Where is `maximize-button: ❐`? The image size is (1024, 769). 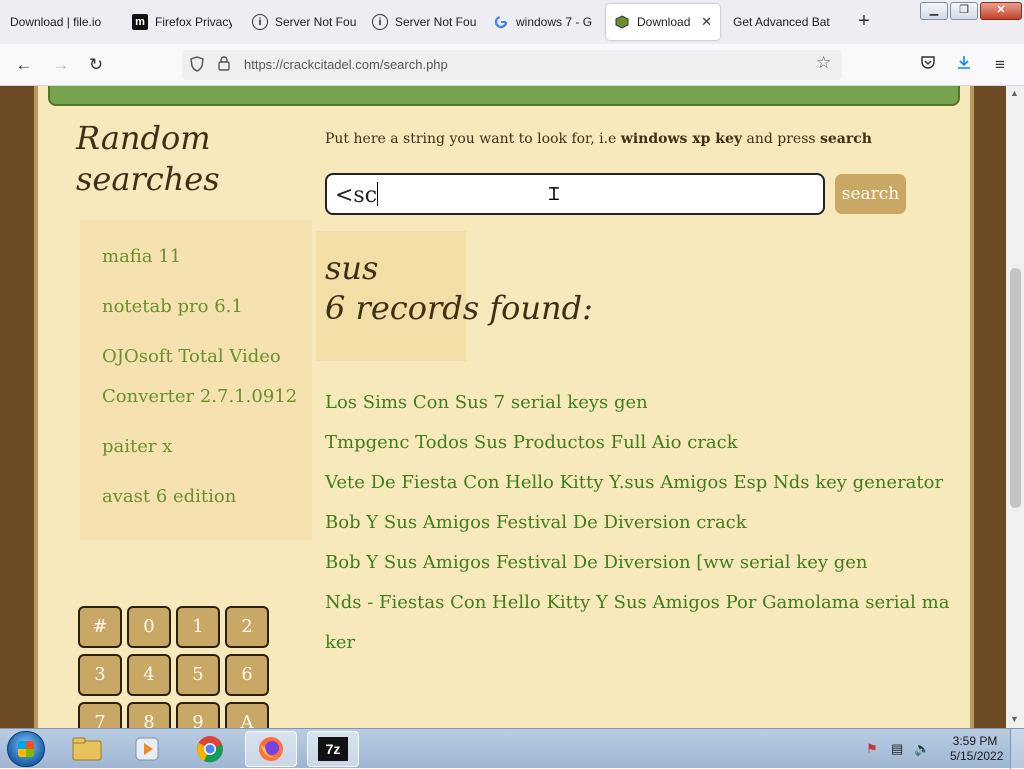
maximize-button: ❐ is located at coordinates (964, 11).